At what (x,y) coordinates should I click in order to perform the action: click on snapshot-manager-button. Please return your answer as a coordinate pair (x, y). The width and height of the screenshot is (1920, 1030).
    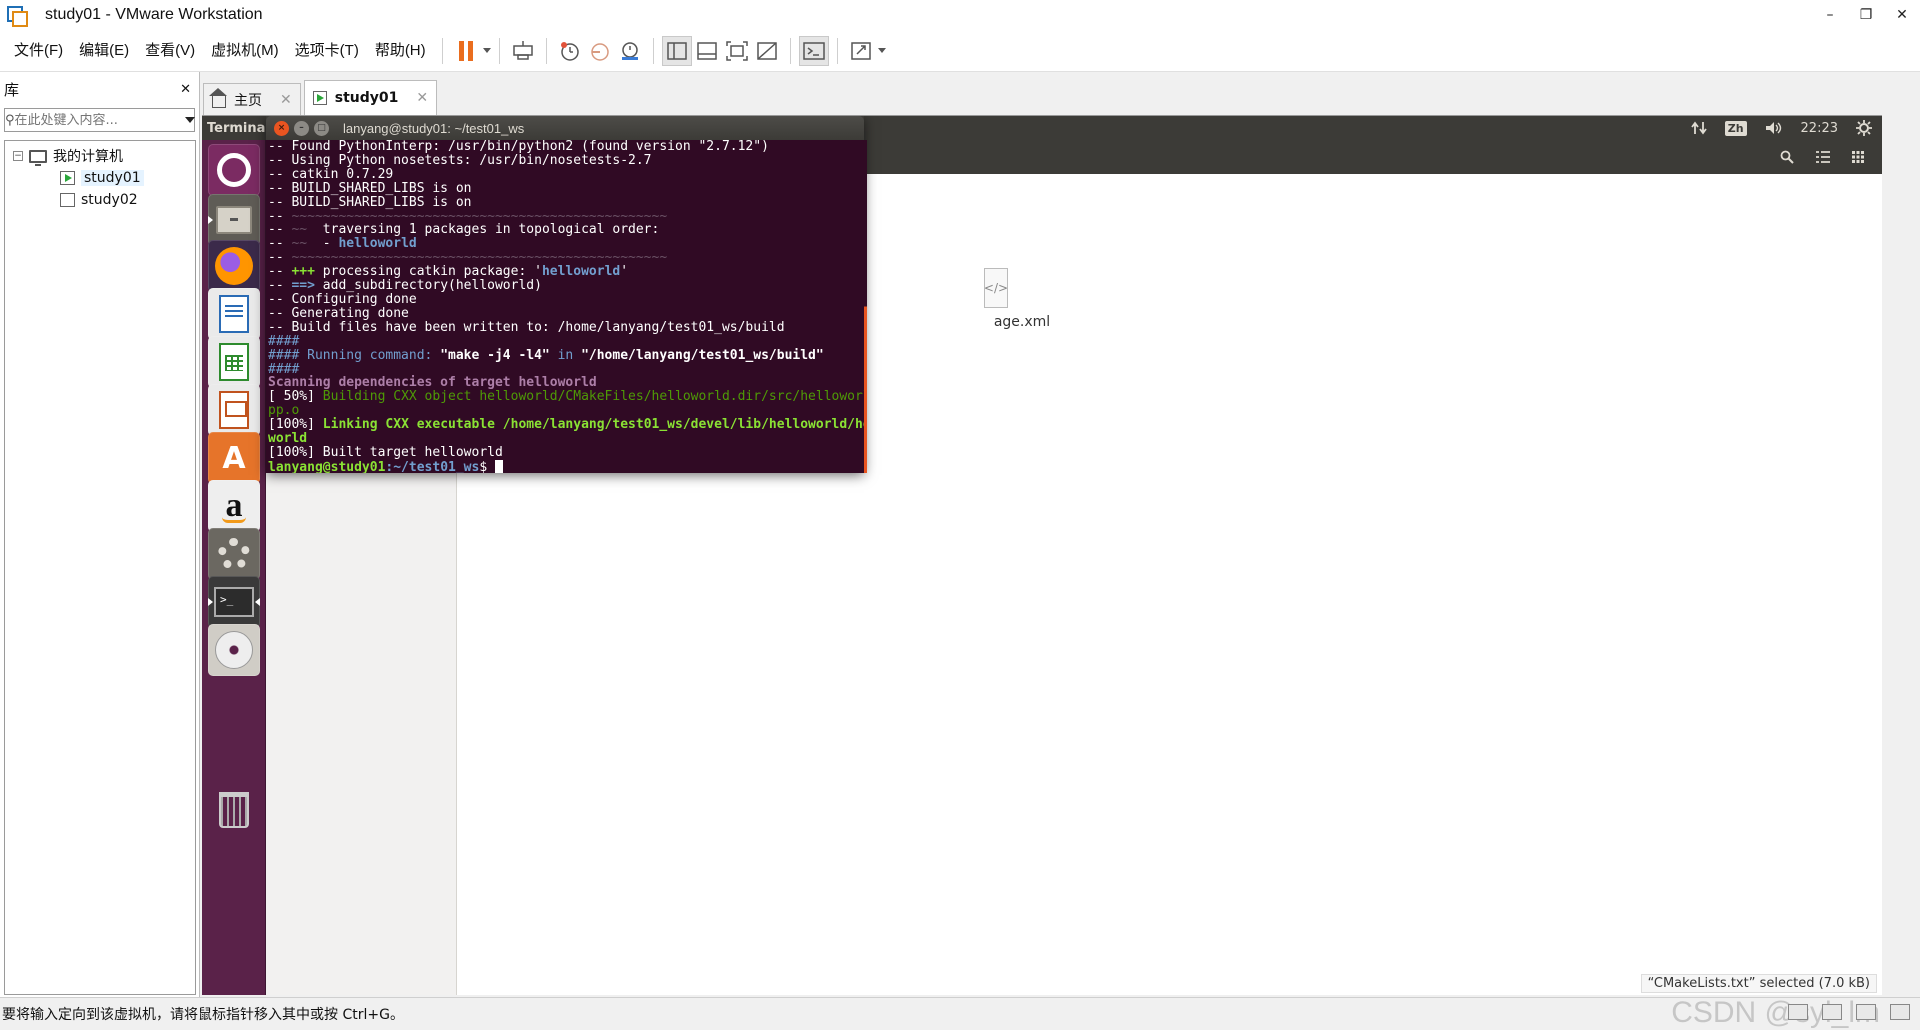
    Looking at the image, I should click on (630, 51).